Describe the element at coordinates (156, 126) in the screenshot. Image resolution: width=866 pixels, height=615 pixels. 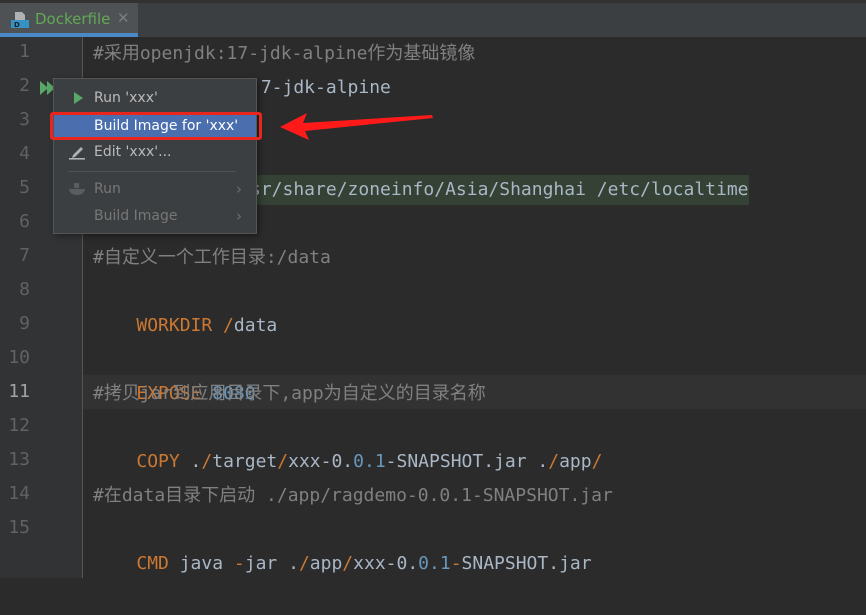
I see `annotation-highlight-box` at that location.